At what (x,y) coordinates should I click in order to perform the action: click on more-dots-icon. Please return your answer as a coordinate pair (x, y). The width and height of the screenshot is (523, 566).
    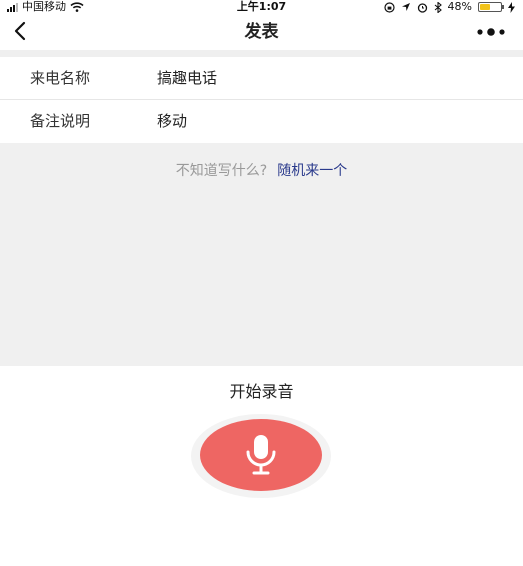
    Looking at the image, I should click on (492, 32).